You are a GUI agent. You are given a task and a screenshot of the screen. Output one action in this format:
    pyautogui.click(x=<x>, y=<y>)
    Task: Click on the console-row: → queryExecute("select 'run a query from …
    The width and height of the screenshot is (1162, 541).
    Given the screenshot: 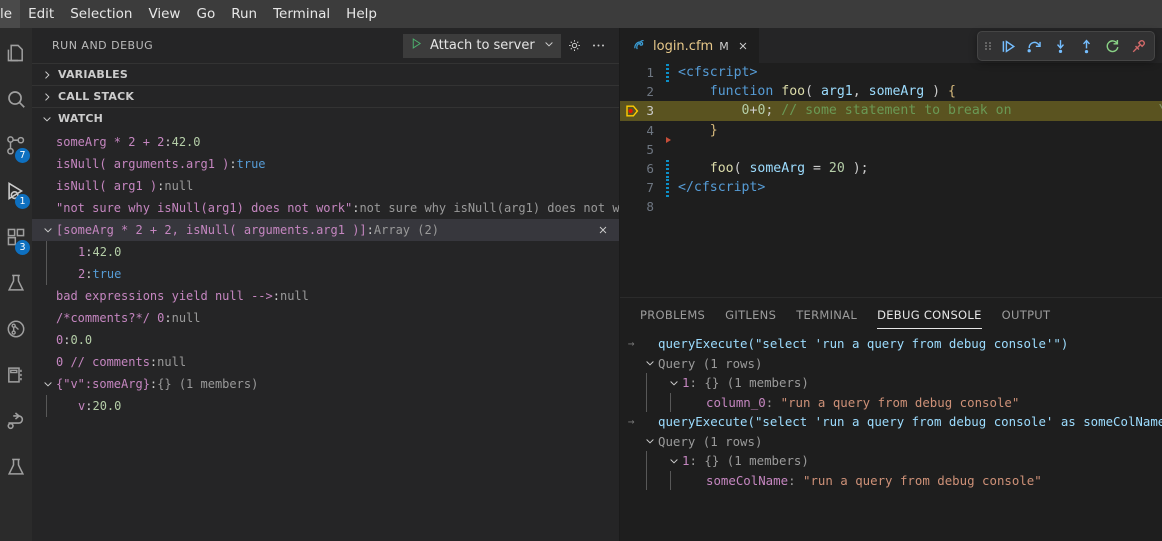 What is the action you would take?
    pyautogui.click(x=891, y=422)
    